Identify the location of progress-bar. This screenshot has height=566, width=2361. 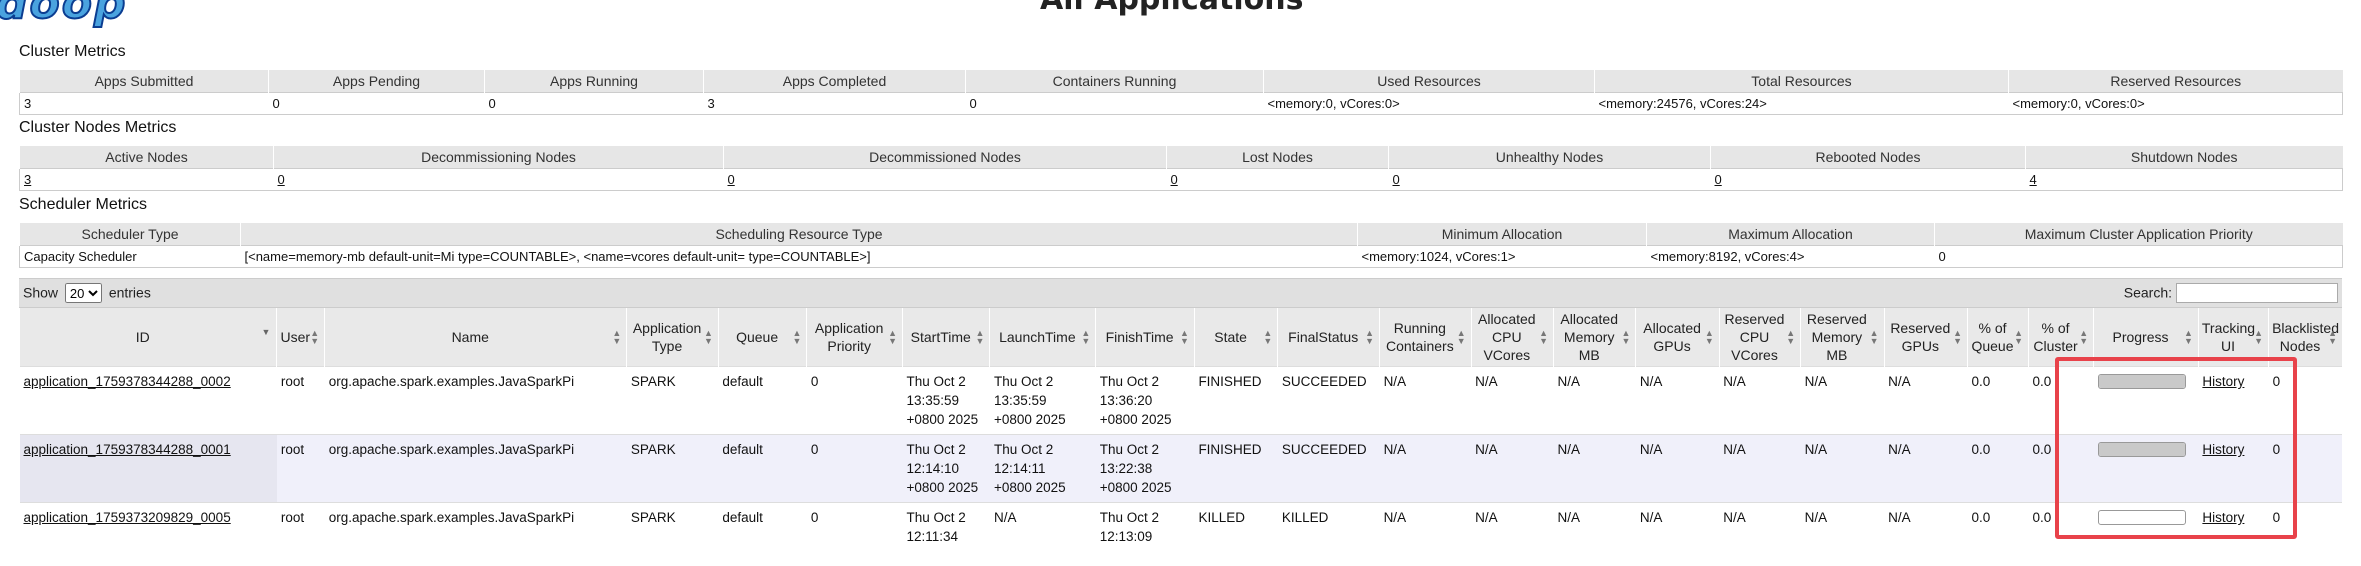
(2141, 517).